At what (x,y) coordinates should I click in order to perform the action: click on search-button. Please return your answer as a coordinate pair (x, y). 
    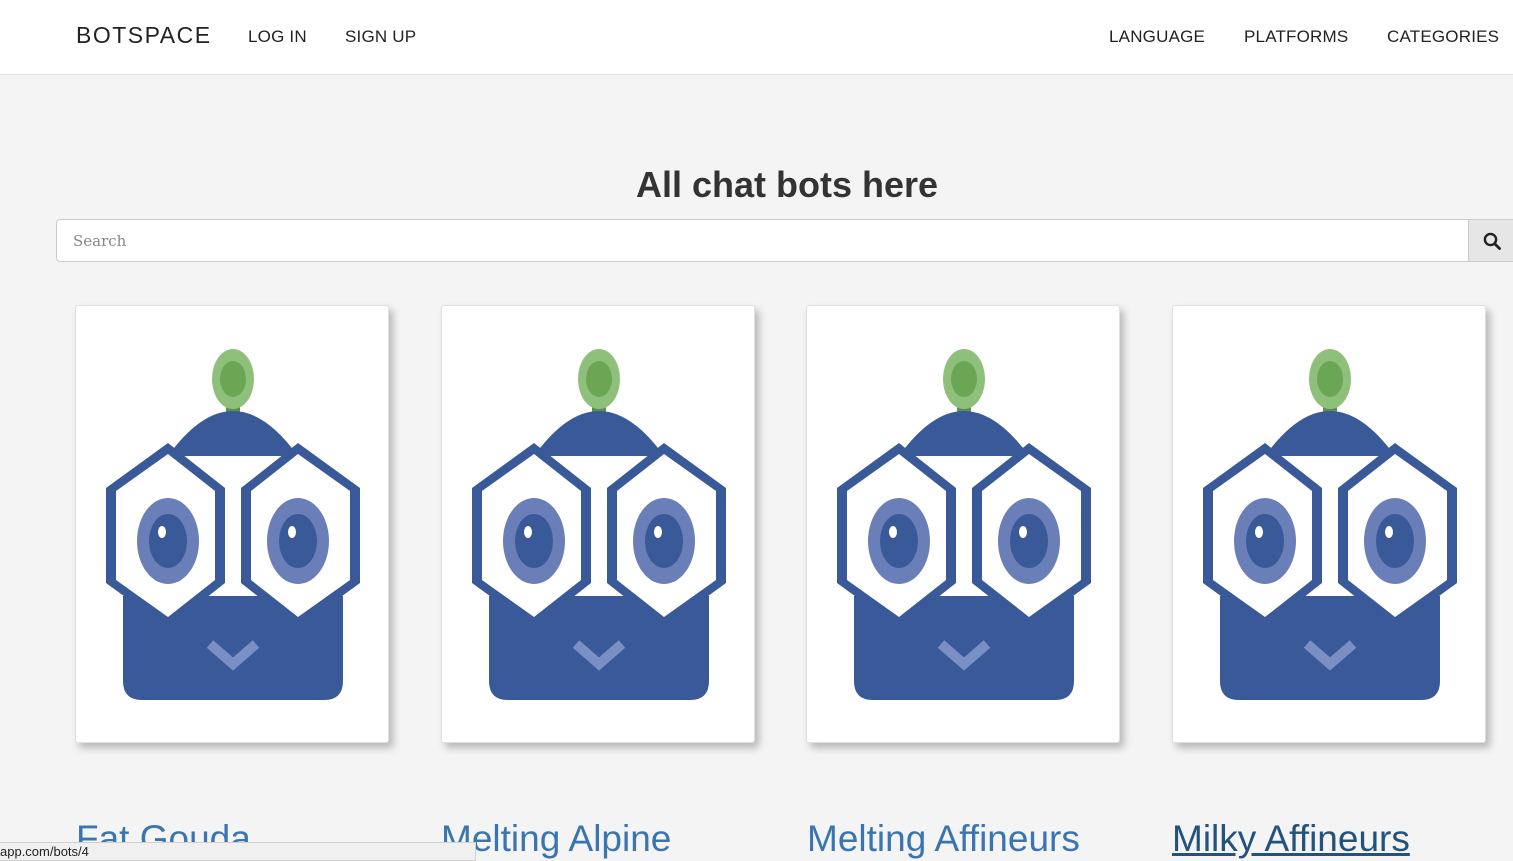
    Looking at the image, I should click on (1491, 240).